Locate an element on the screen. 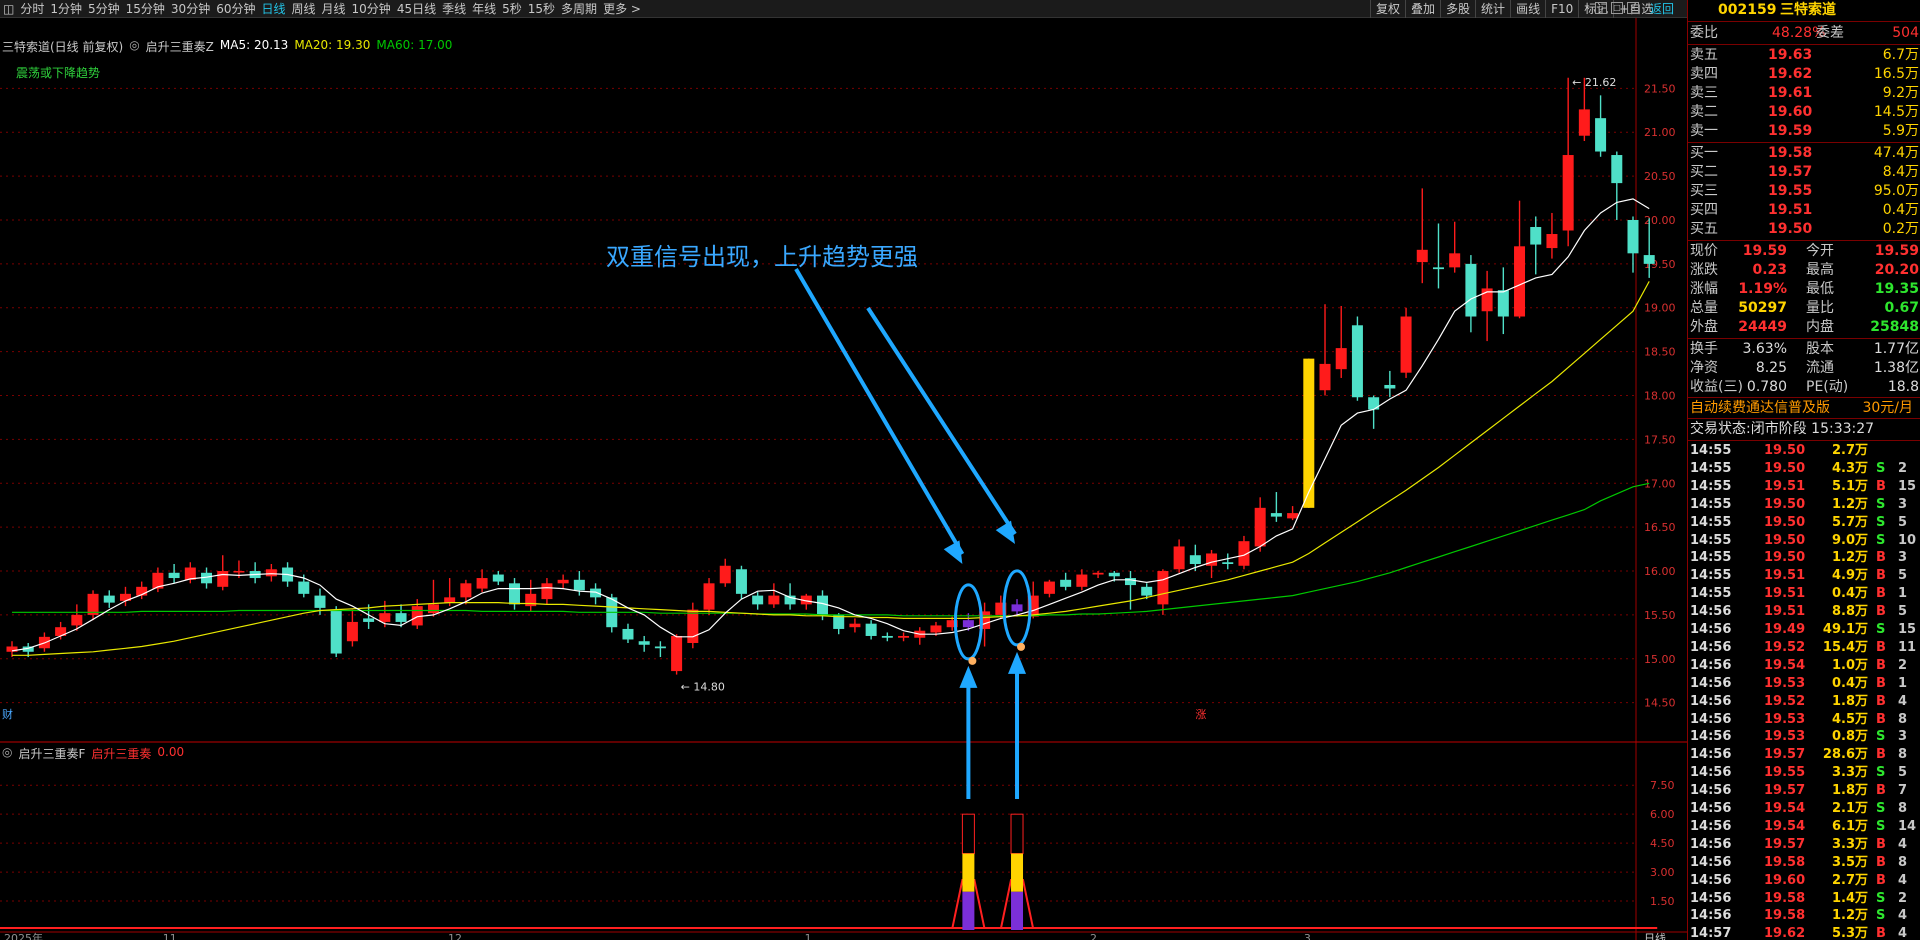  period-tab: 60分钟 is located at coordinates (235, 9).